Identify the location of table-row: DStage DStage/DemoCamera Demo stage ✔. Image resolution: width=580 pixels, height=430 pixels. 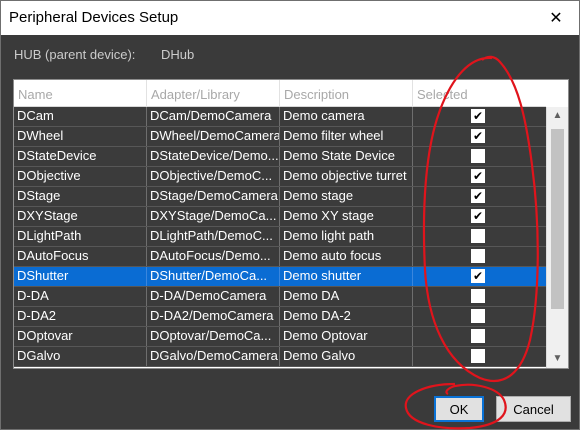
(280, 197).